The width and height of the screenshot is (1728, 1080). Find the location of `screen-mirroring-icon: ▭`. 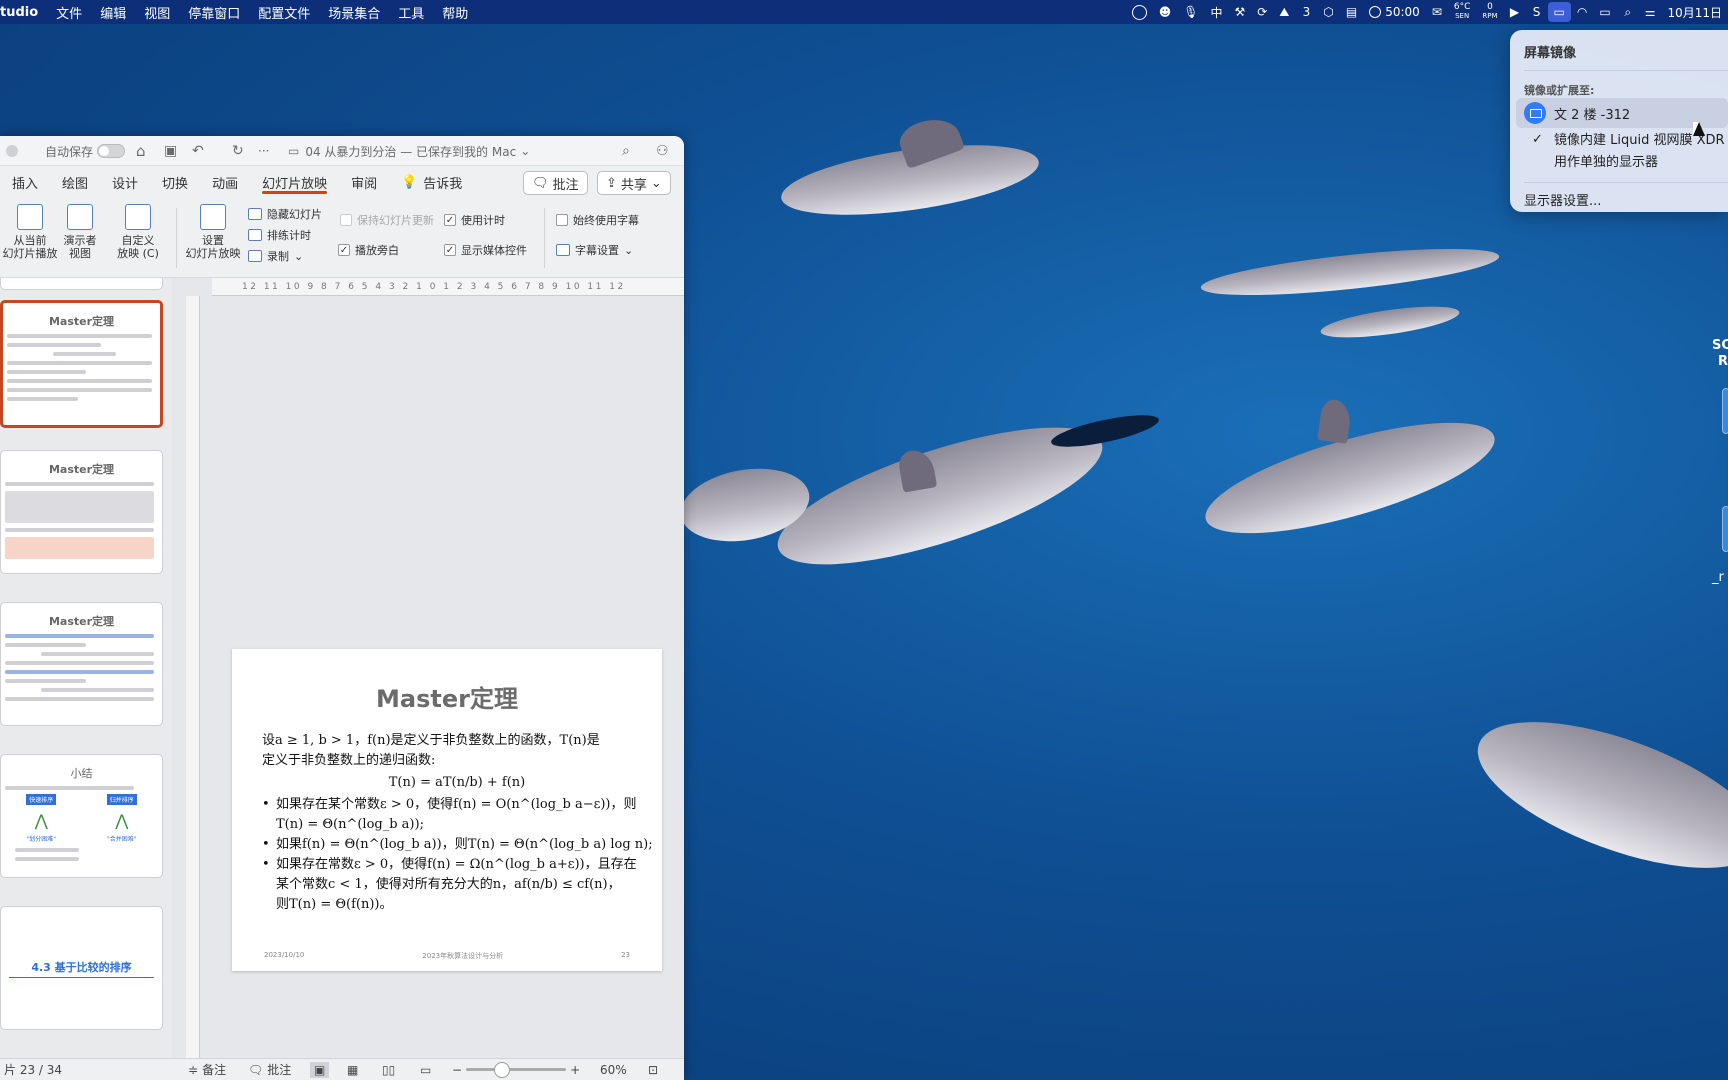

screen-mirroring-icon: ▭ is located at coordinates (1559, 12).